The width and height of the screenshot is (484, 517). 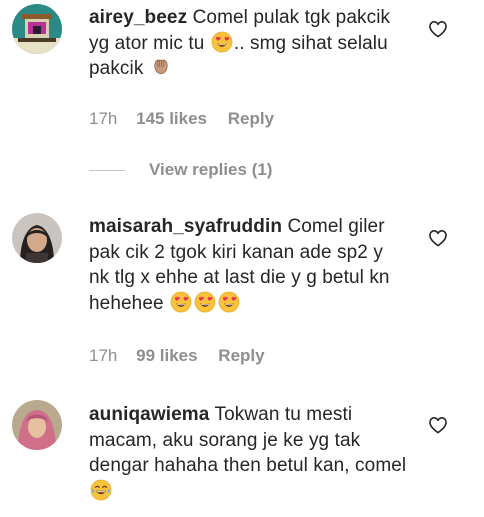 I want to click on username: airey_beez, so click(x=138, y=17).